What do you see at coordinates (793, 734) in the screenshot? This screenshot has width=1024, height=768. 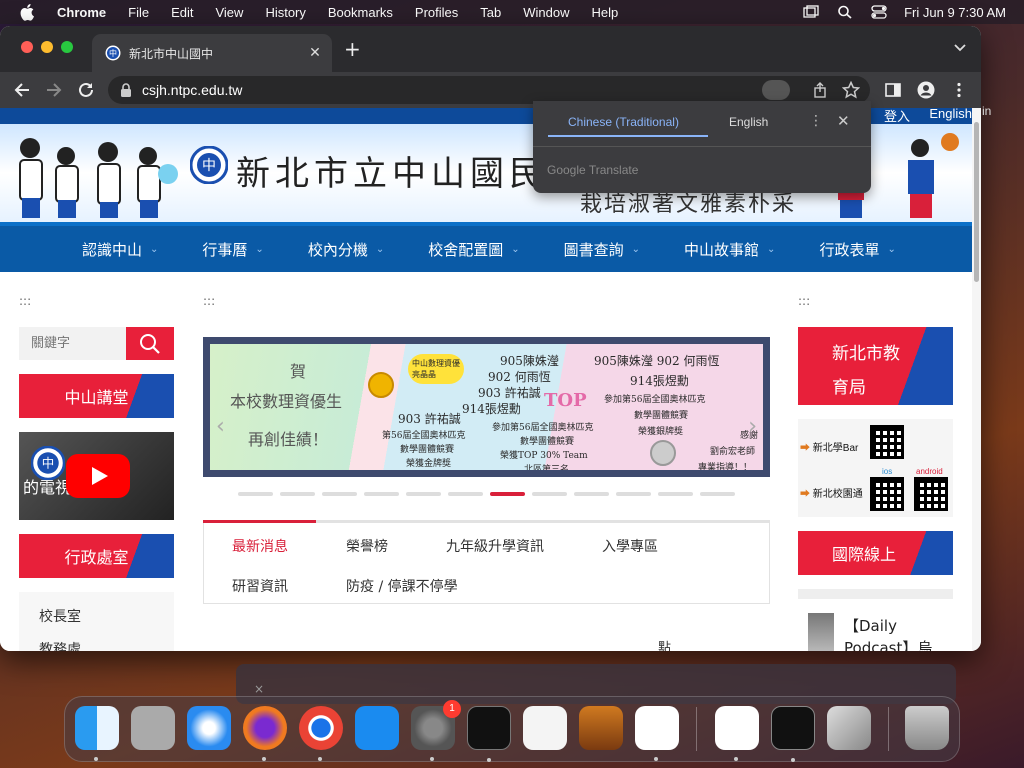 I see `activity-monitor-icon` at bounding box center [793, 734].